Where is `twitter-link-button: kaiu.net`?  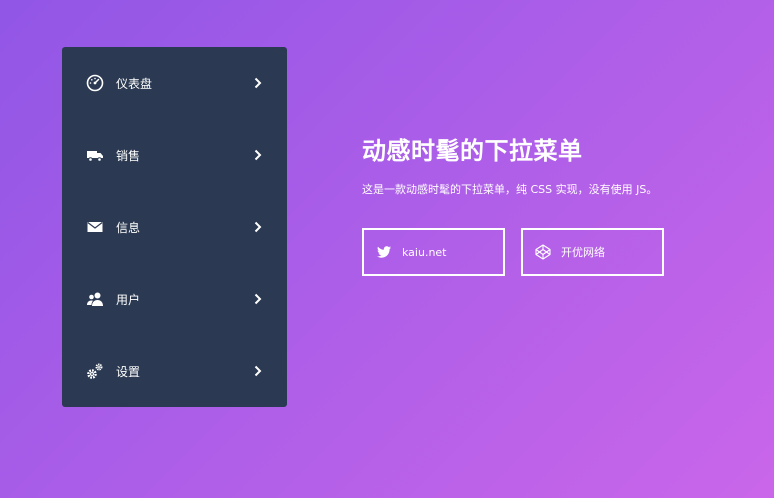
twitter-link-button: kaiu.net is located at coordinates (433, 252).